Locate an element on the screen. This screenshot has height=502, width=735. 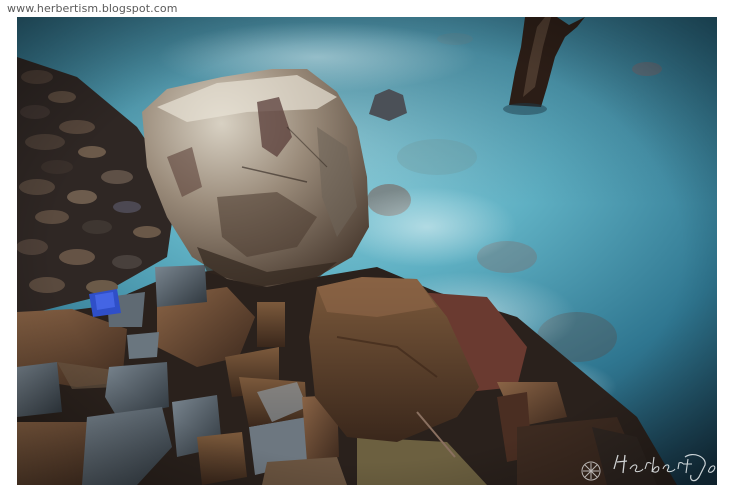
watermark-emblem-icon is located at coordinates (591, 471).